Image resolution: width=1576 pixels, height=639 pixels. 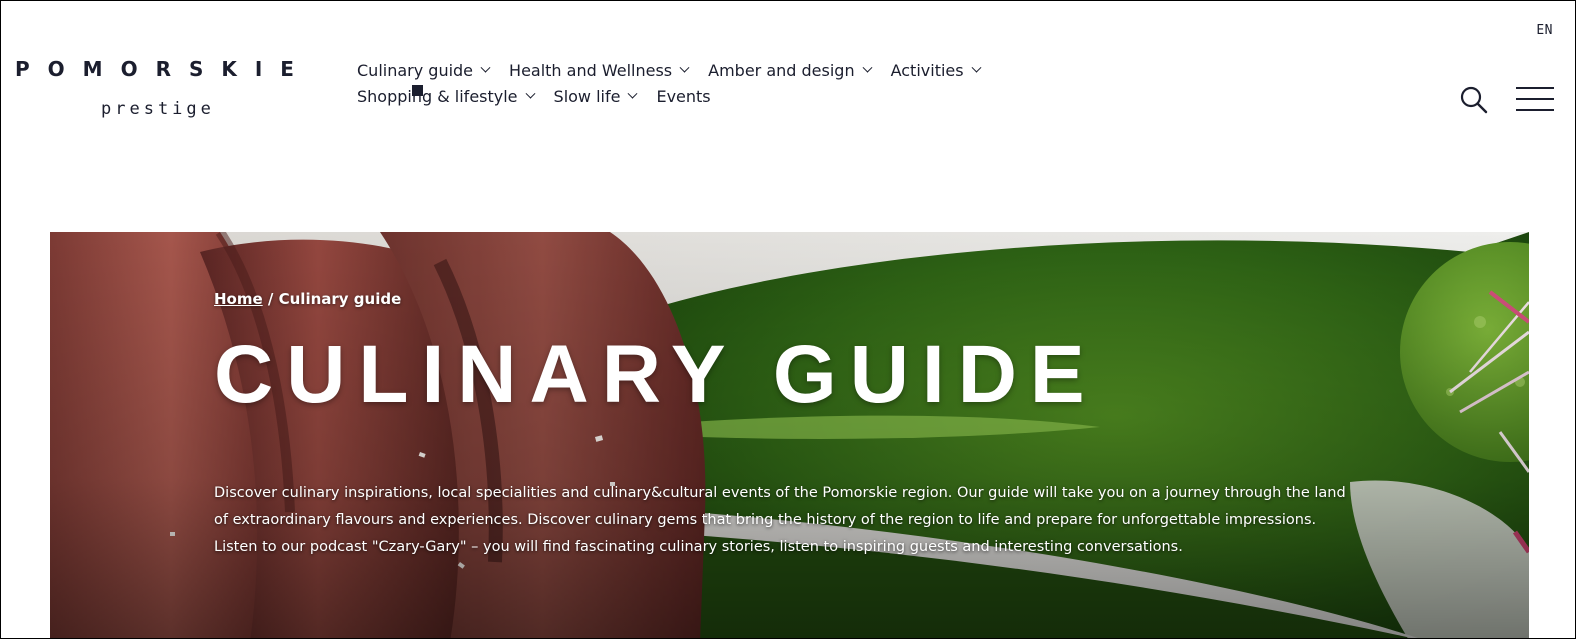 I want to click on nav-item-label: Shopping & lifestyle, so click(x=437, y=96).